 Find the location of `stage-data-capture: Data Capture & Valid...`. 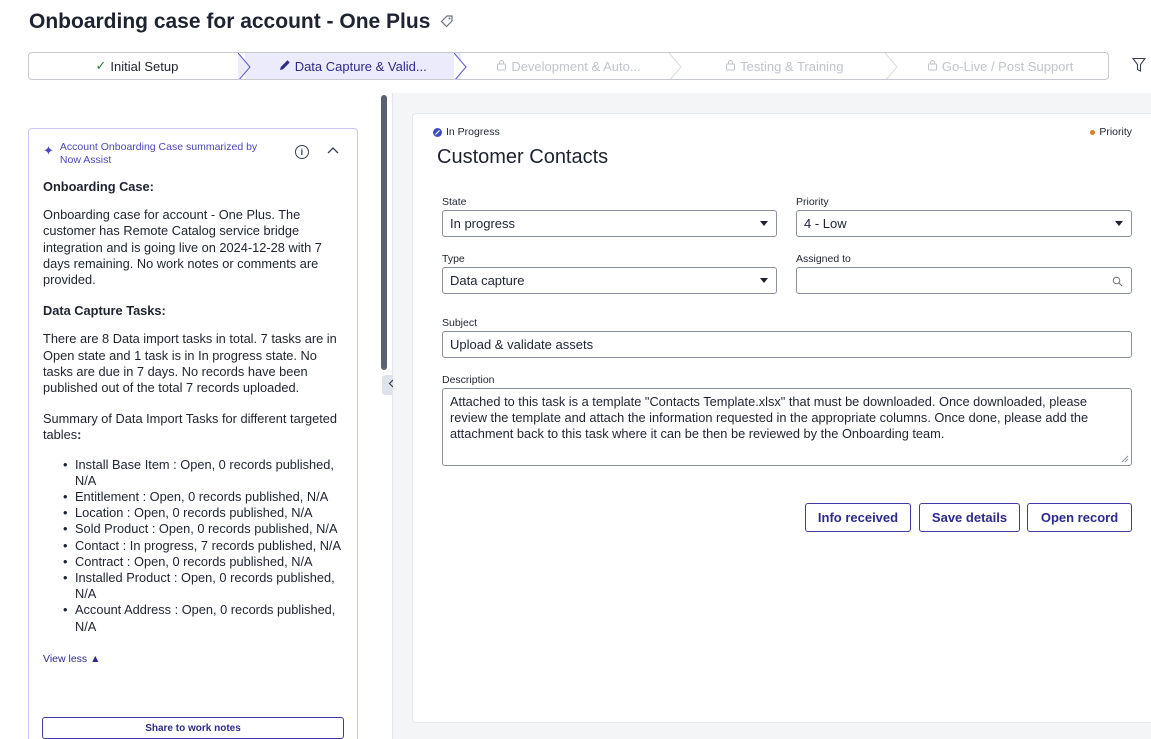

stage-data-capture: Data Capture & Valid... is located at coordinates (355, 66).